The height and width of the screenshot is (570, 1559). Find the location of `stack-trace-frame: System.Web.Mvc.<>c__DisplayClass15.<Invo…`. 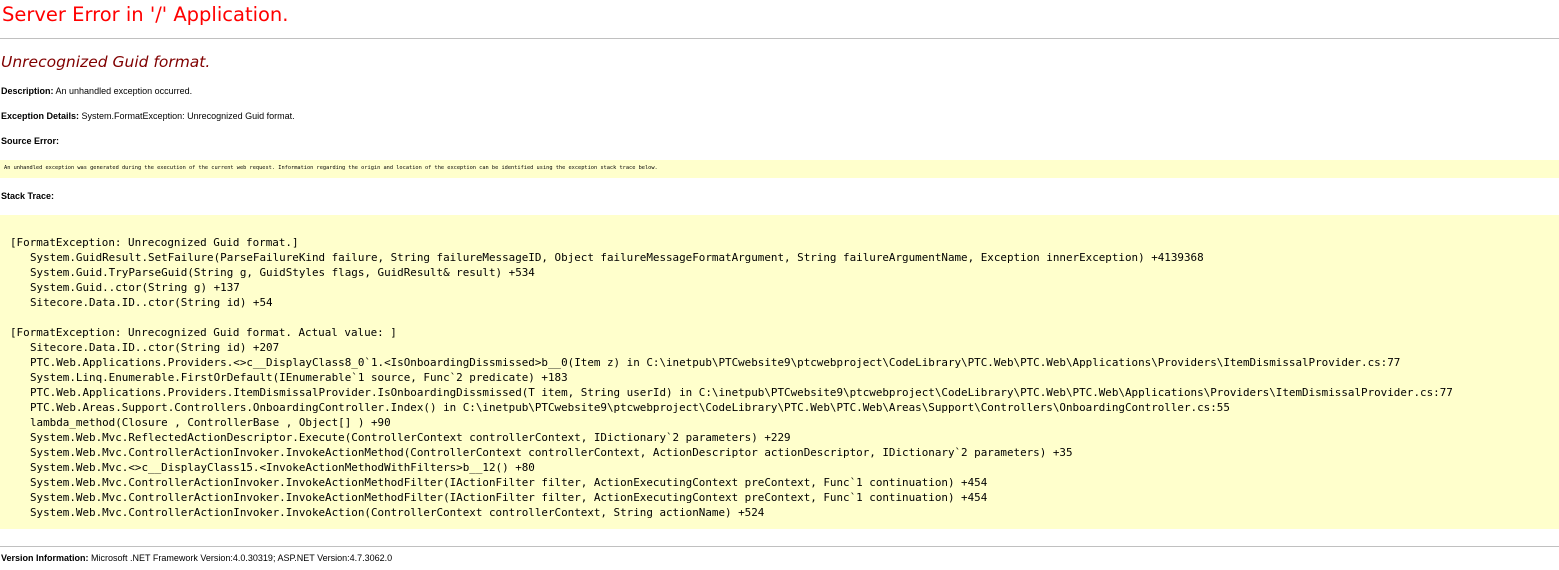

stack-trace-frame: System.Web.Mvc.<>c__DisplayClass15.<Invo… is located at coordinates (282, 467).